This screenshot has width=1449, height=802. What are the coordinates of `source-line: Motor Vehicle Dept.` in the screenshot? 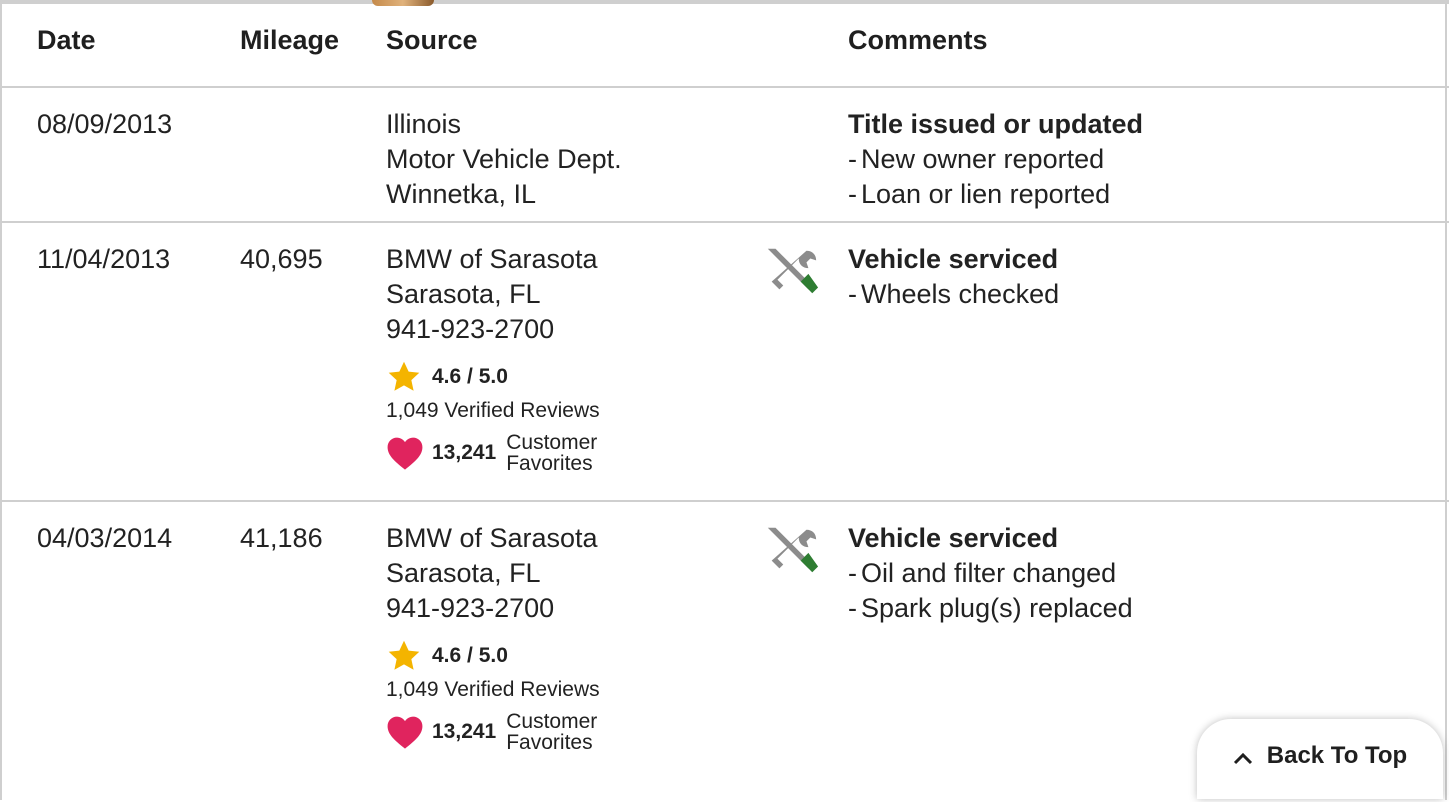 It's located at (504, 159).